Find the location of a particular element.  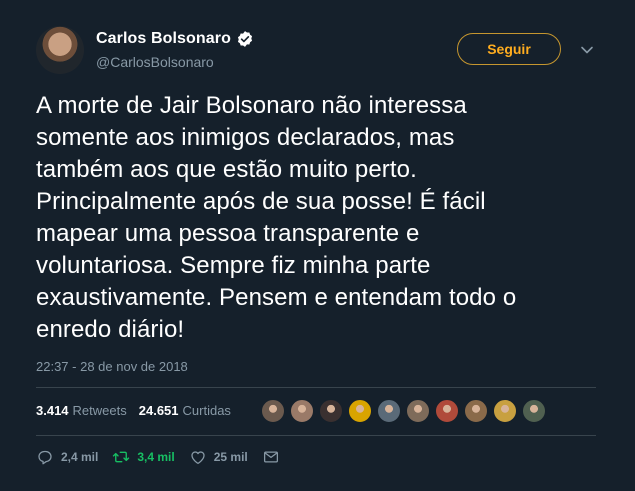

tweet-timestamp: 22:37 - 28 de nov de 2018 is located at coordinates (112, 366).